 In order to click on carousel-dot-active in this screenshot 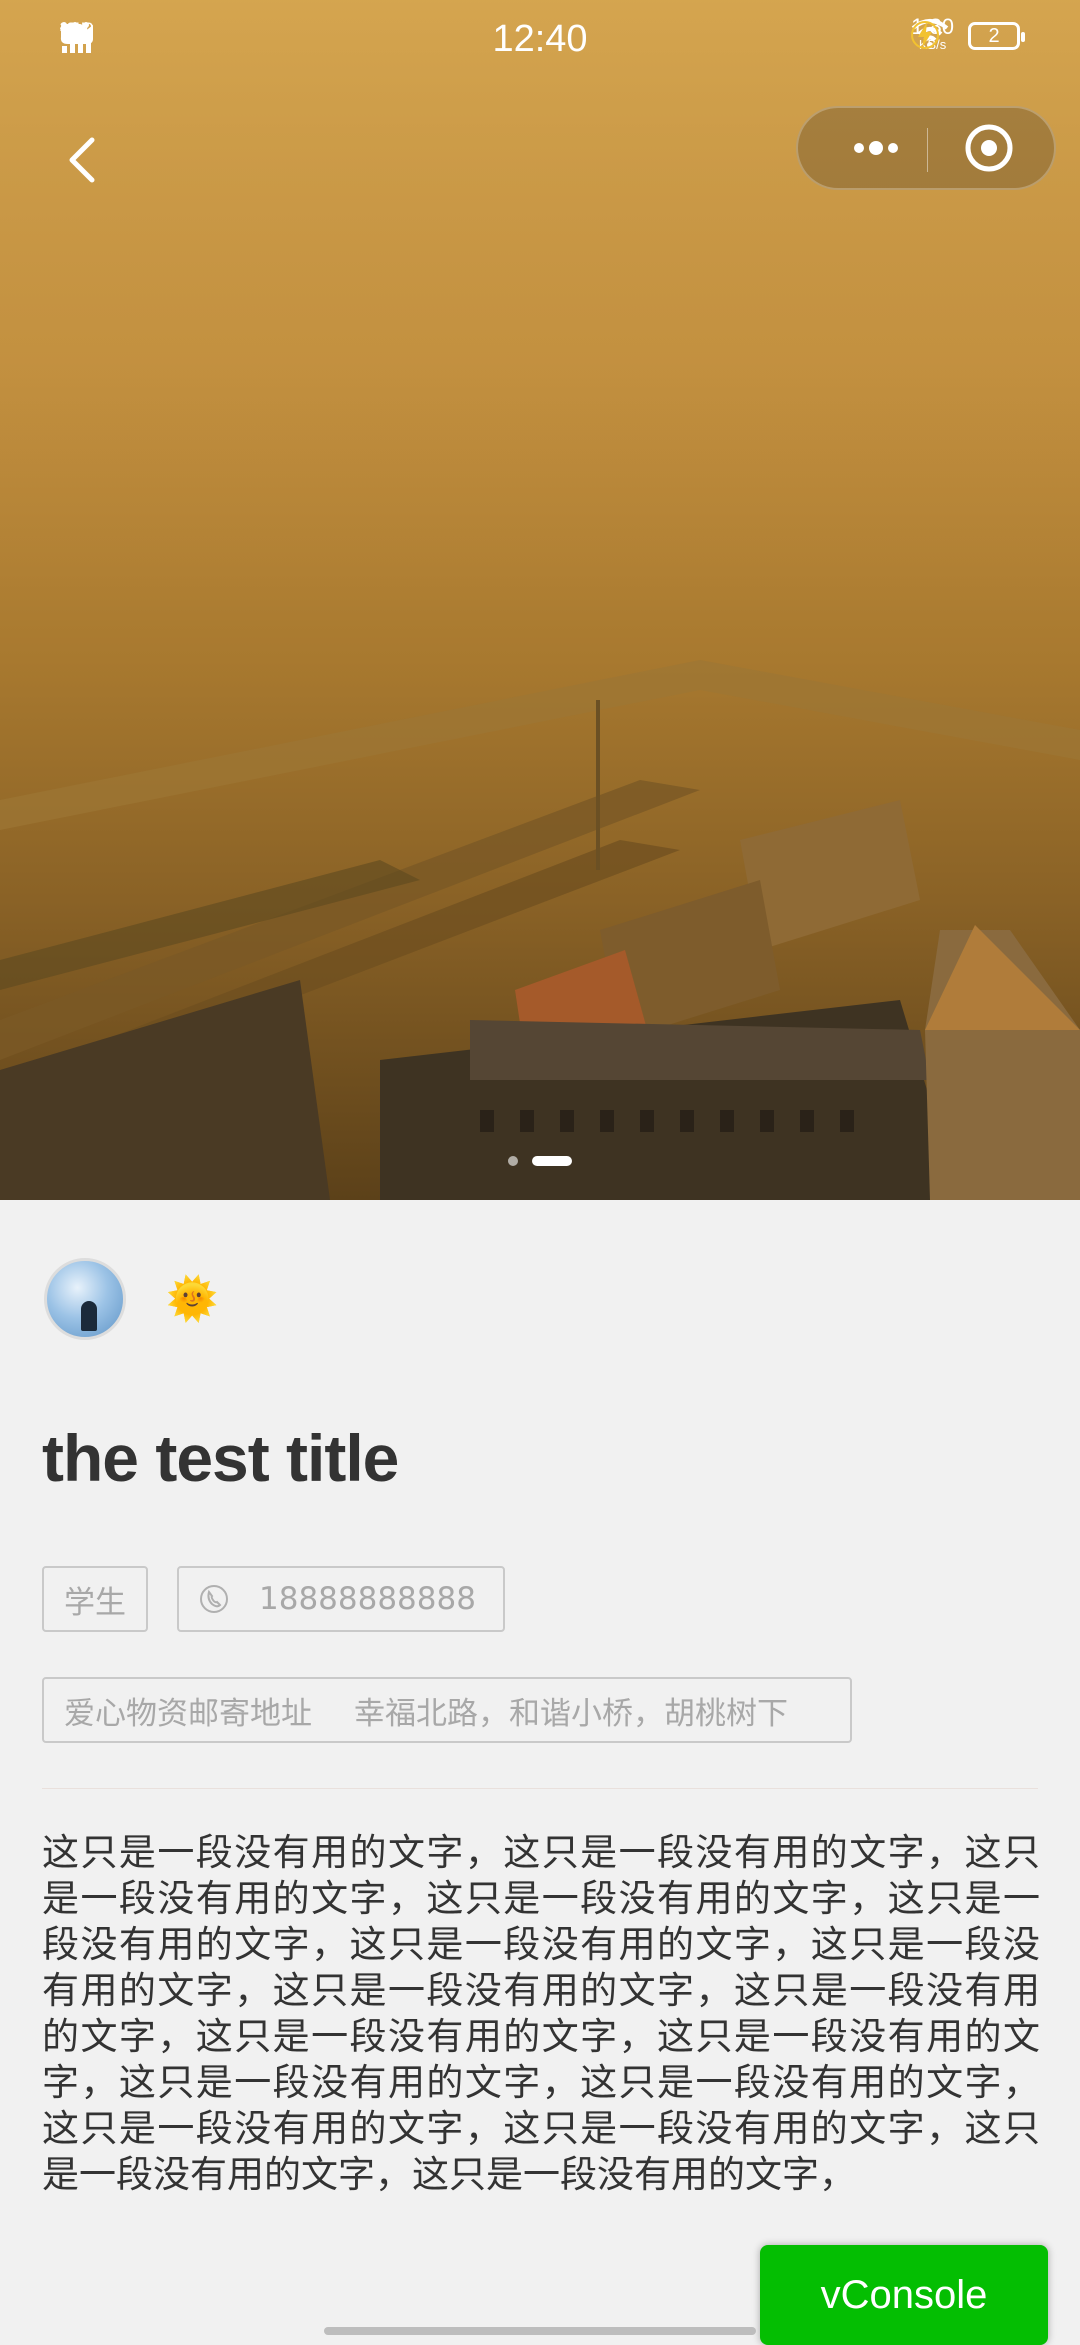, I will do `click(552, 1161)`.